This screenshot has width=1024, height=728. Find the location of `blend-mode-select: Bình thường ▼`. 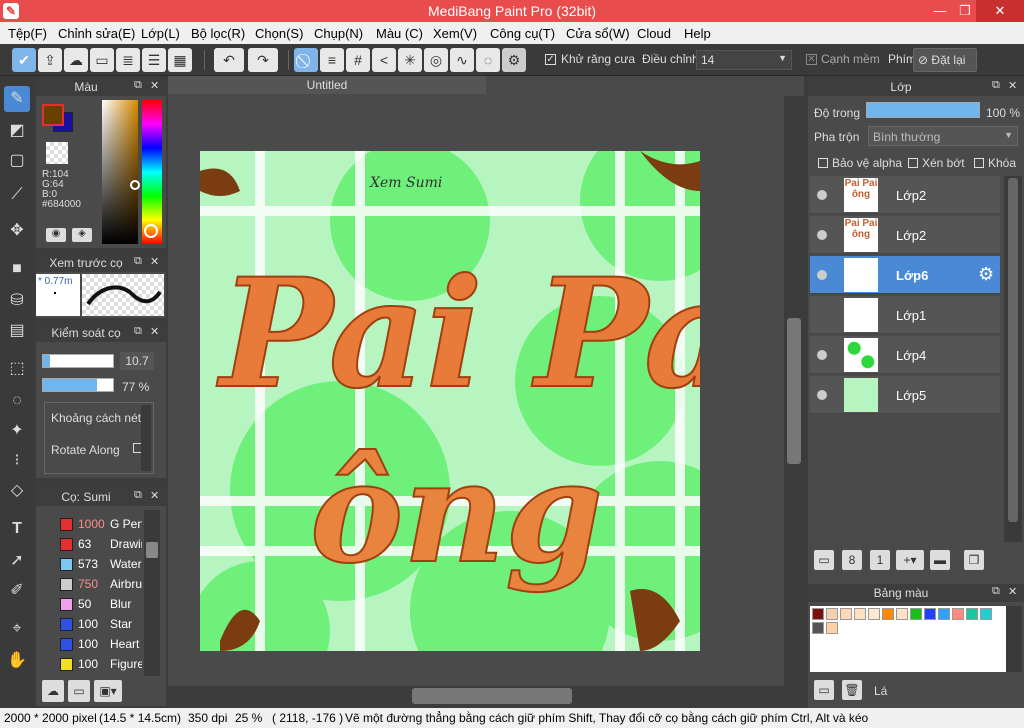

blend-mode-select: Bình thường ▼ is located at coordinates (943, 136).